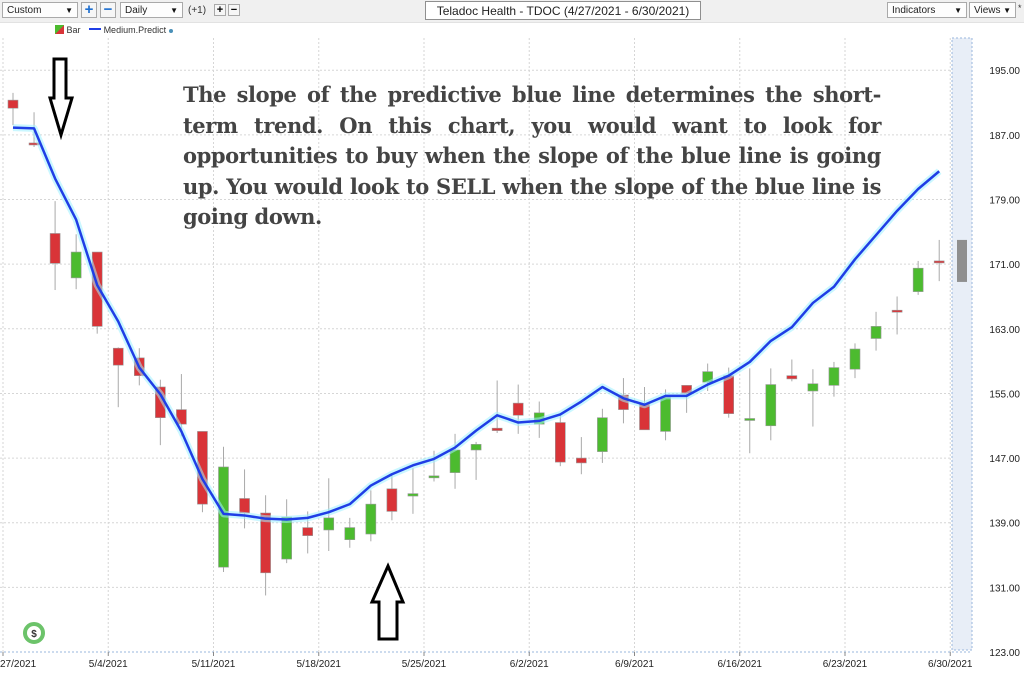  I want to click on info-dot-icon, so click(170, 31).